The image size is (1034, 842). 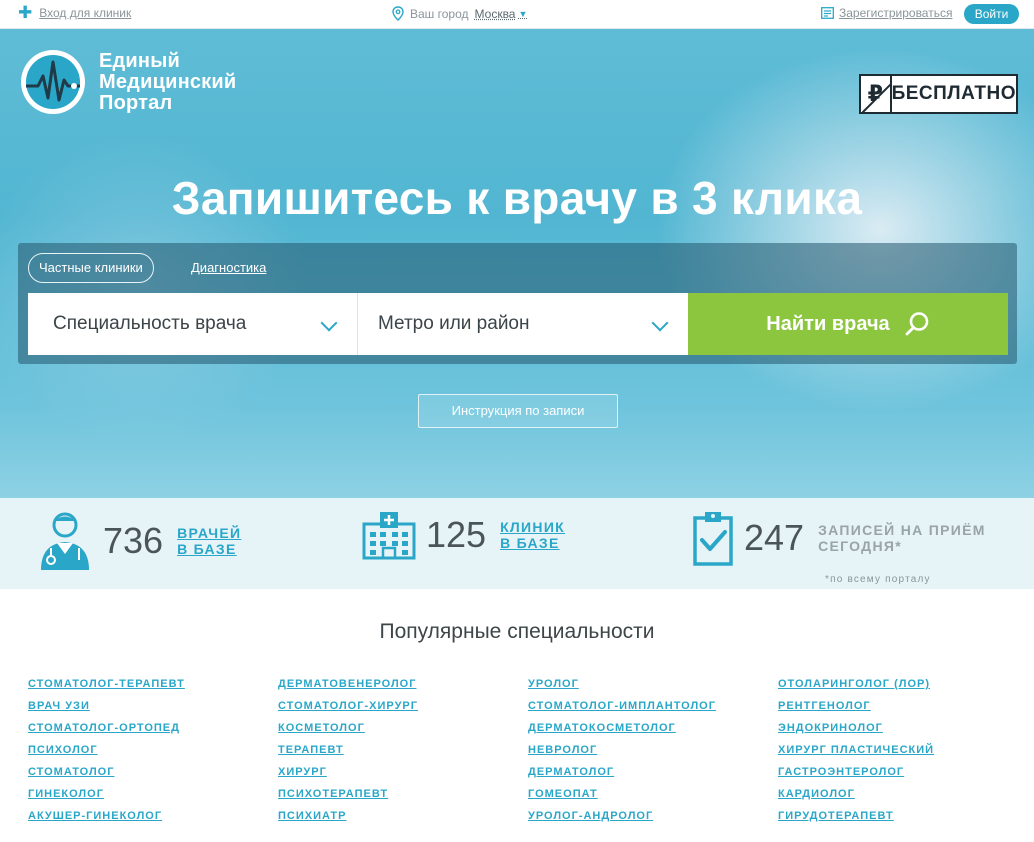 I want to click on free-badge-text: БЕСПЛАТНО, so click(x=953, y=93).